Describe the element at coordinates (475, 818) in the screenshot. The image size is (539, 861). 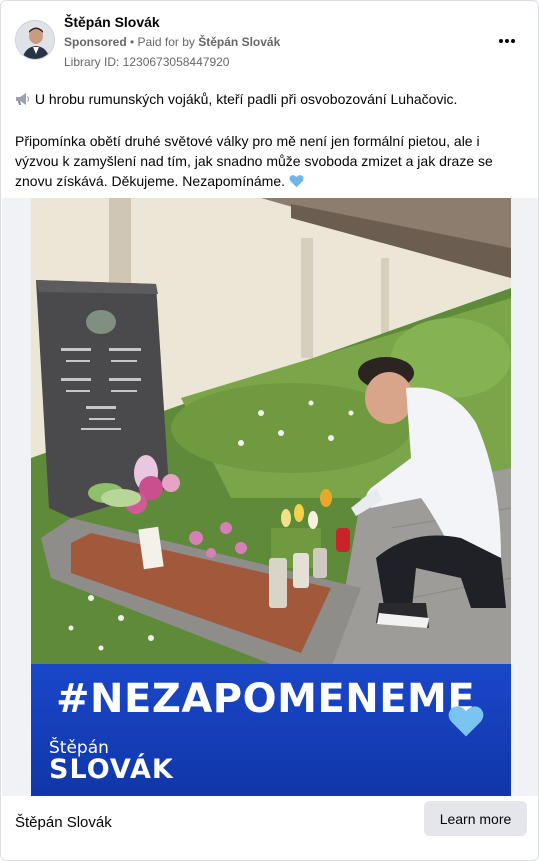
I see `learn-more-button: Learn more` at that location.